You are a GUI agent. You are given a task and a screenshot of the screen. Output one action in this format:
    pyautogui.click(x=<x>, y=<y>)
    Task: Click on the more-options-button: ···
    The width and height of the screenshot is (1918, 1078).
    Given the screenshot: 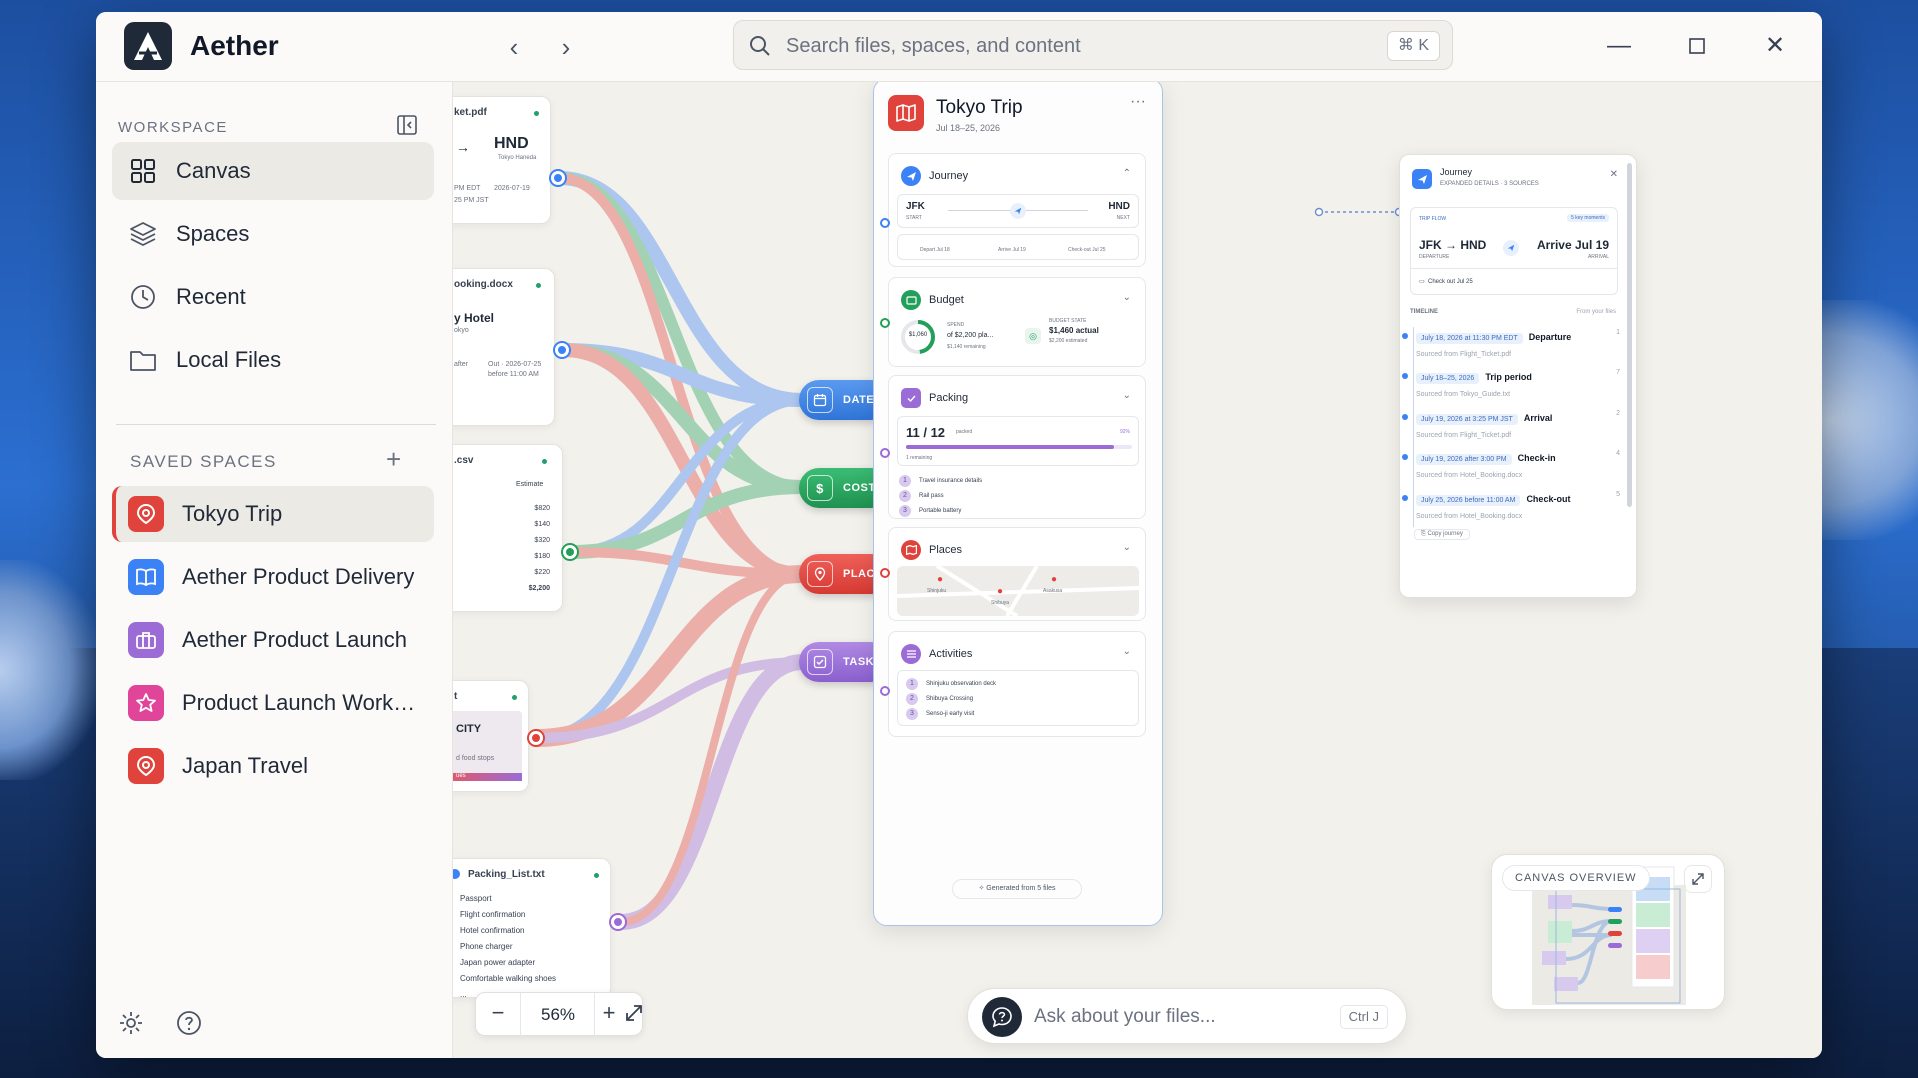 What is the action you would take?
    pyautogui.click(x=1138, y=102)
    